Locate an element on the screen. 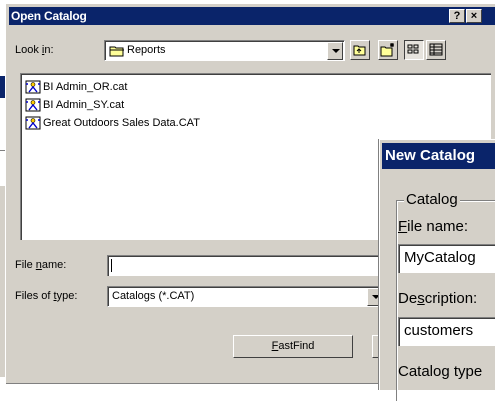 The height and width of the screenshot is (401, 495). new-folder-icon is located at coordinates (387, 50).